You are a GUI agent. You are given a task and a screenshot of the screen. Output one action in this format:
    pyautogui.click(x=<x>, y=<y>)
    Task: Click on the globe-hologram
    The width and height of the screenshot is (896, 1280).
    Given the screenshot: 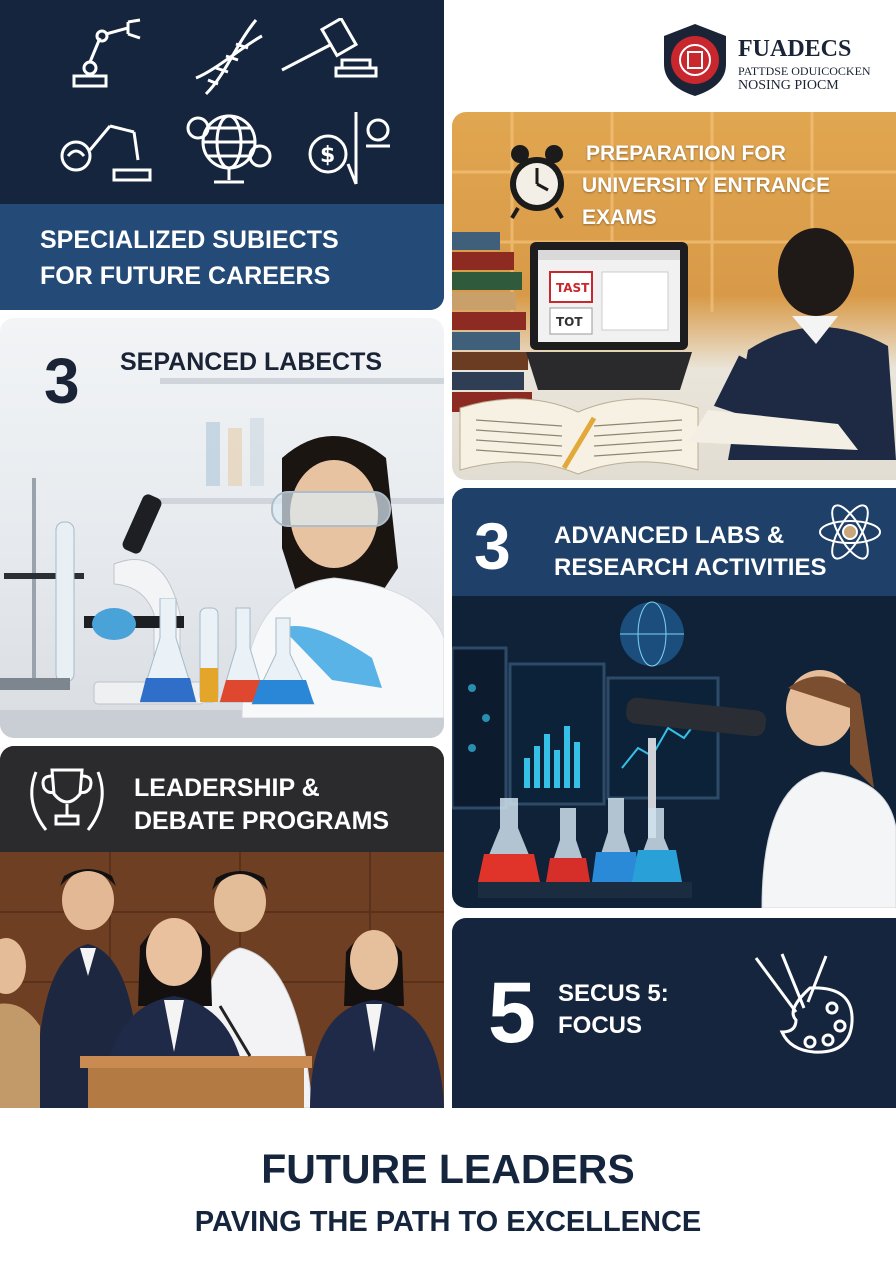 What is the action you would take?
    pyautogui.click(x=652, y=634)
    